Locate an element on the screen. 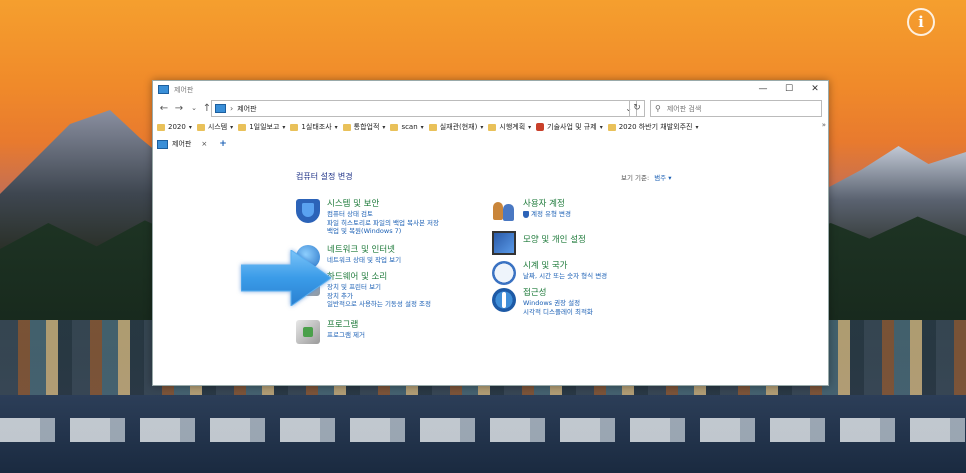  category-user-accounts: 사용자 계정 계정 유형 변경 is located at coordinates (531, 211).